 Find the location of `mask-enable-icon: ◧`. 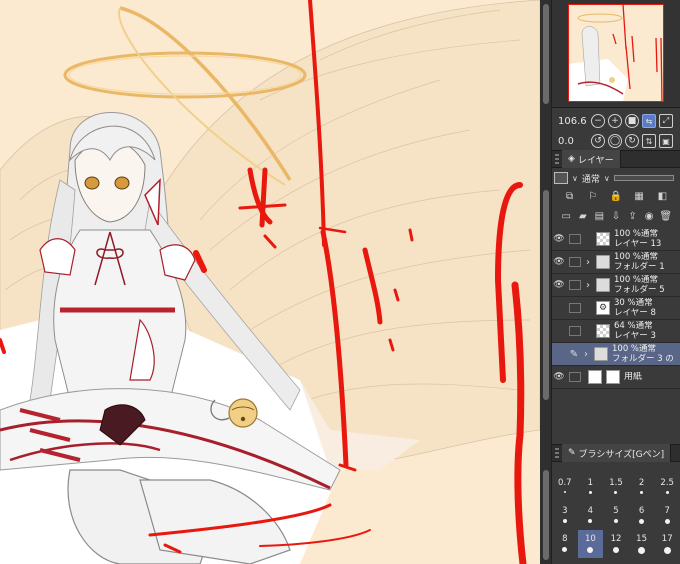

mask-enable-icon: ◧ is located at coordinates (662, 197).